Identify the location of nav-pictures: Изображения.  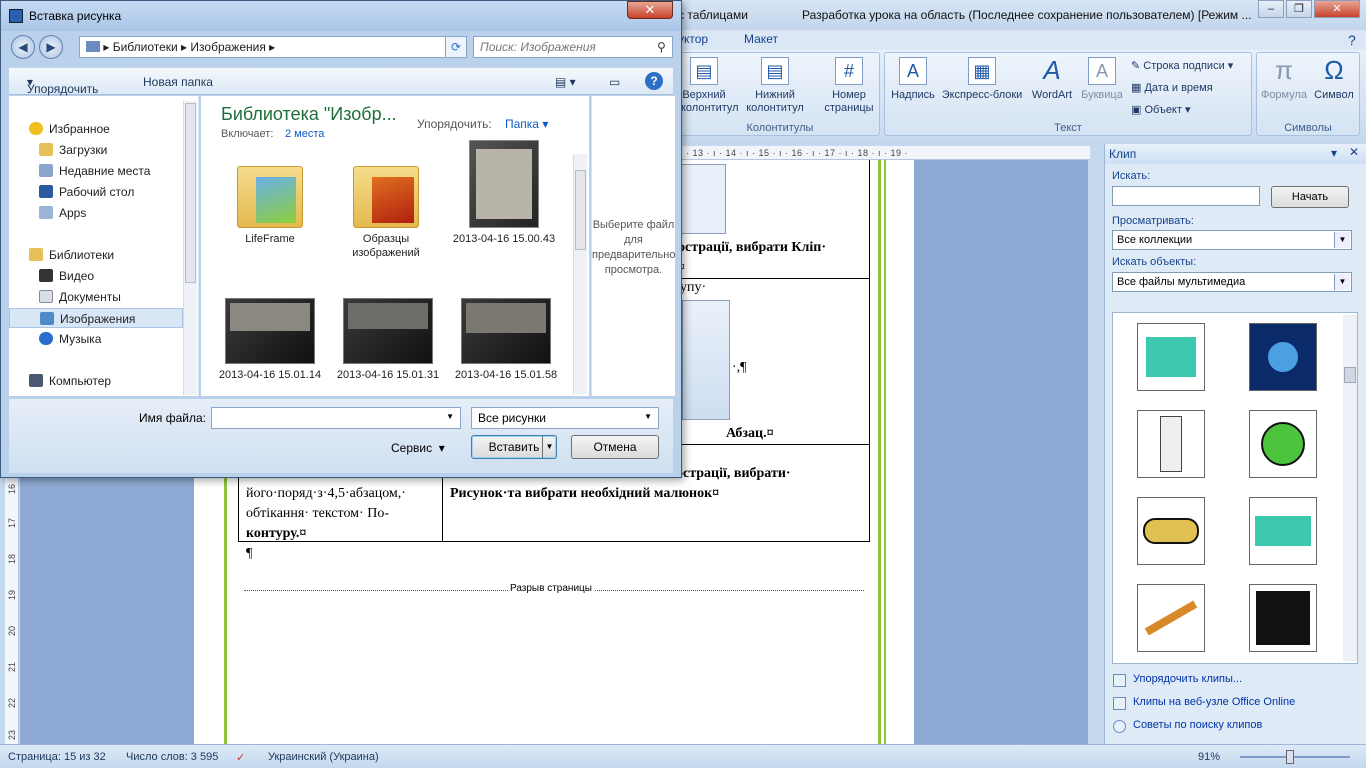
(96, 318).